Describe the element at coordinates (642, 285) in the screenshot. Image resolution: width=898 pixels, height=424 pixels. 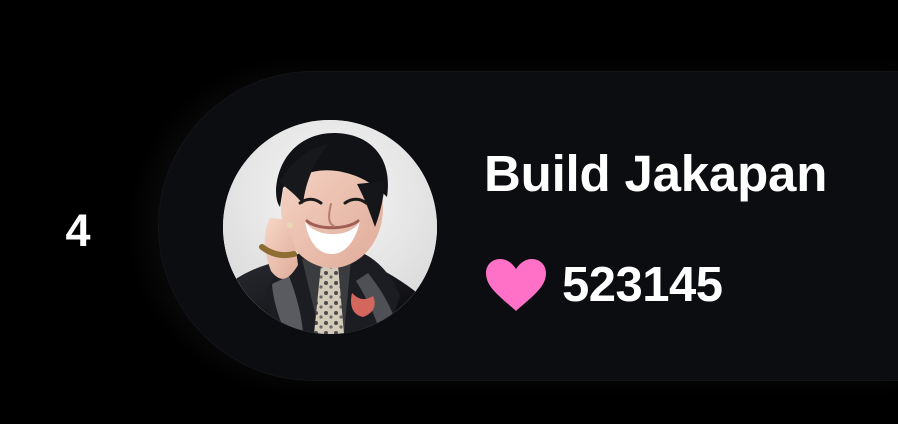
I see `like-count: 523145` at that location.